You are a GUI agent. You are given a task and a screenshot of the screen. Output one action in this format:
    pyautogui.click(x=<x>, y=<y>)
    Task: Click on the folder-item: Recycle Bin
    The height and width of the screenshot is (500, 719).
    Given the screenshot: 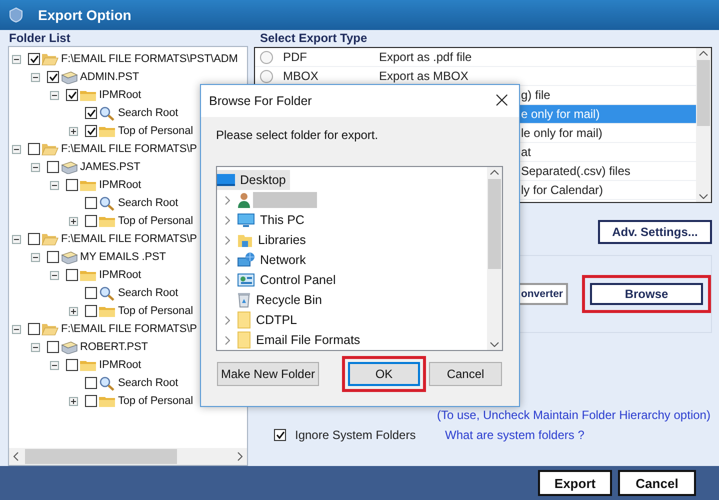 What is the action you would take?
    pyautogui.click(x=281, y=300)
    